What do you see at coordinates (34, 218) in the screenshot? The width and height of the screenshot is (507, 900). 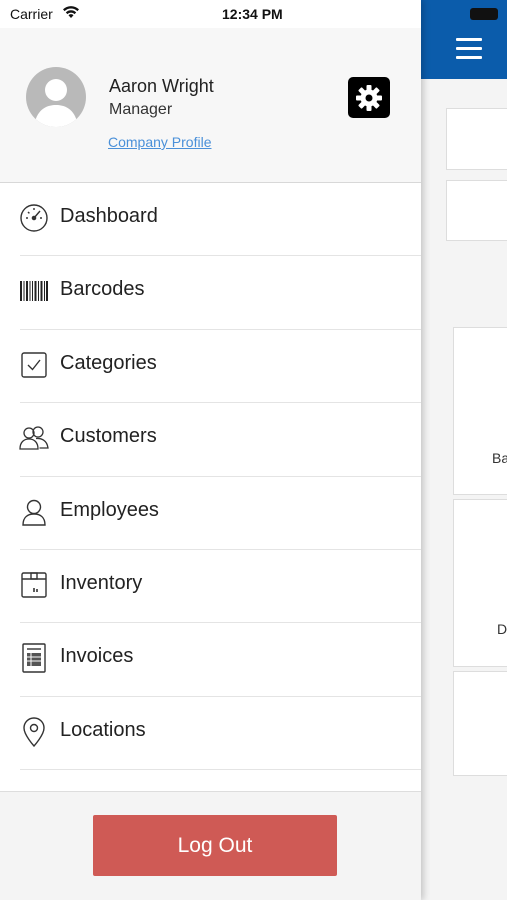 I see `speedometer-icon` at bounding box center [34, 218].